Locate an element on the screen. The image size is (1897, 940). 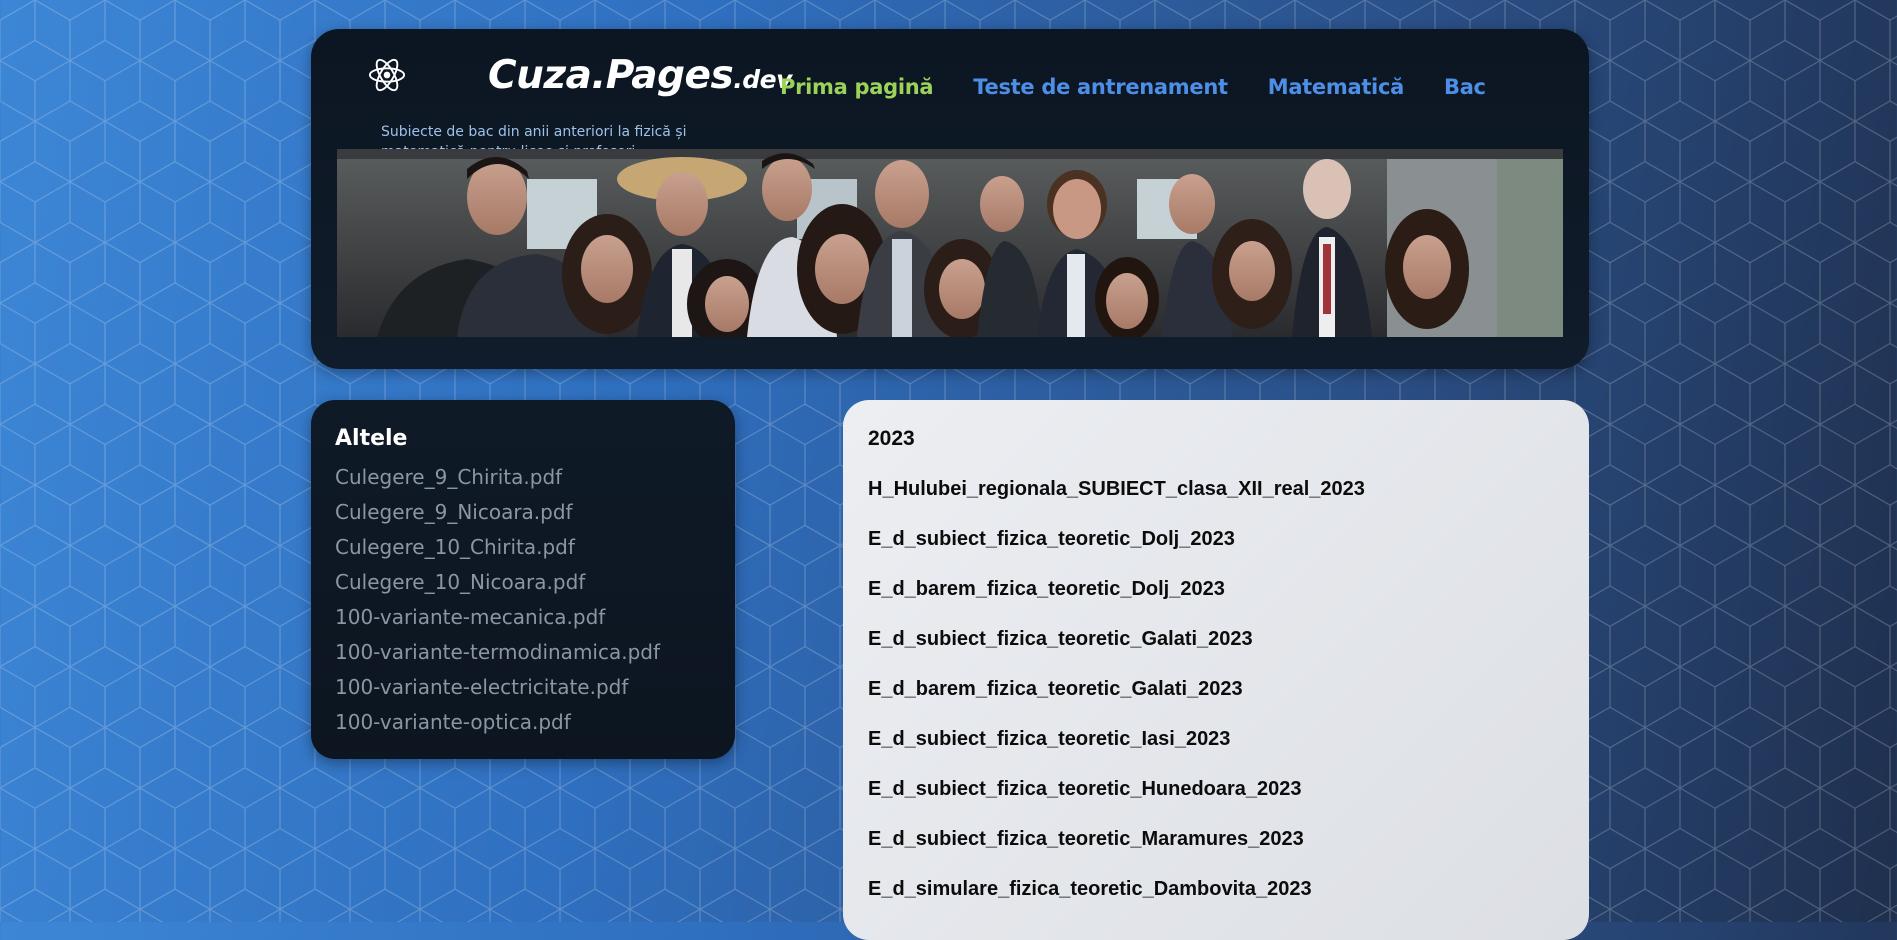
sidebar-item-culegere-9-nicoara: Culegere_9_Nicoara.pdf is located at coordinates (497, 512).